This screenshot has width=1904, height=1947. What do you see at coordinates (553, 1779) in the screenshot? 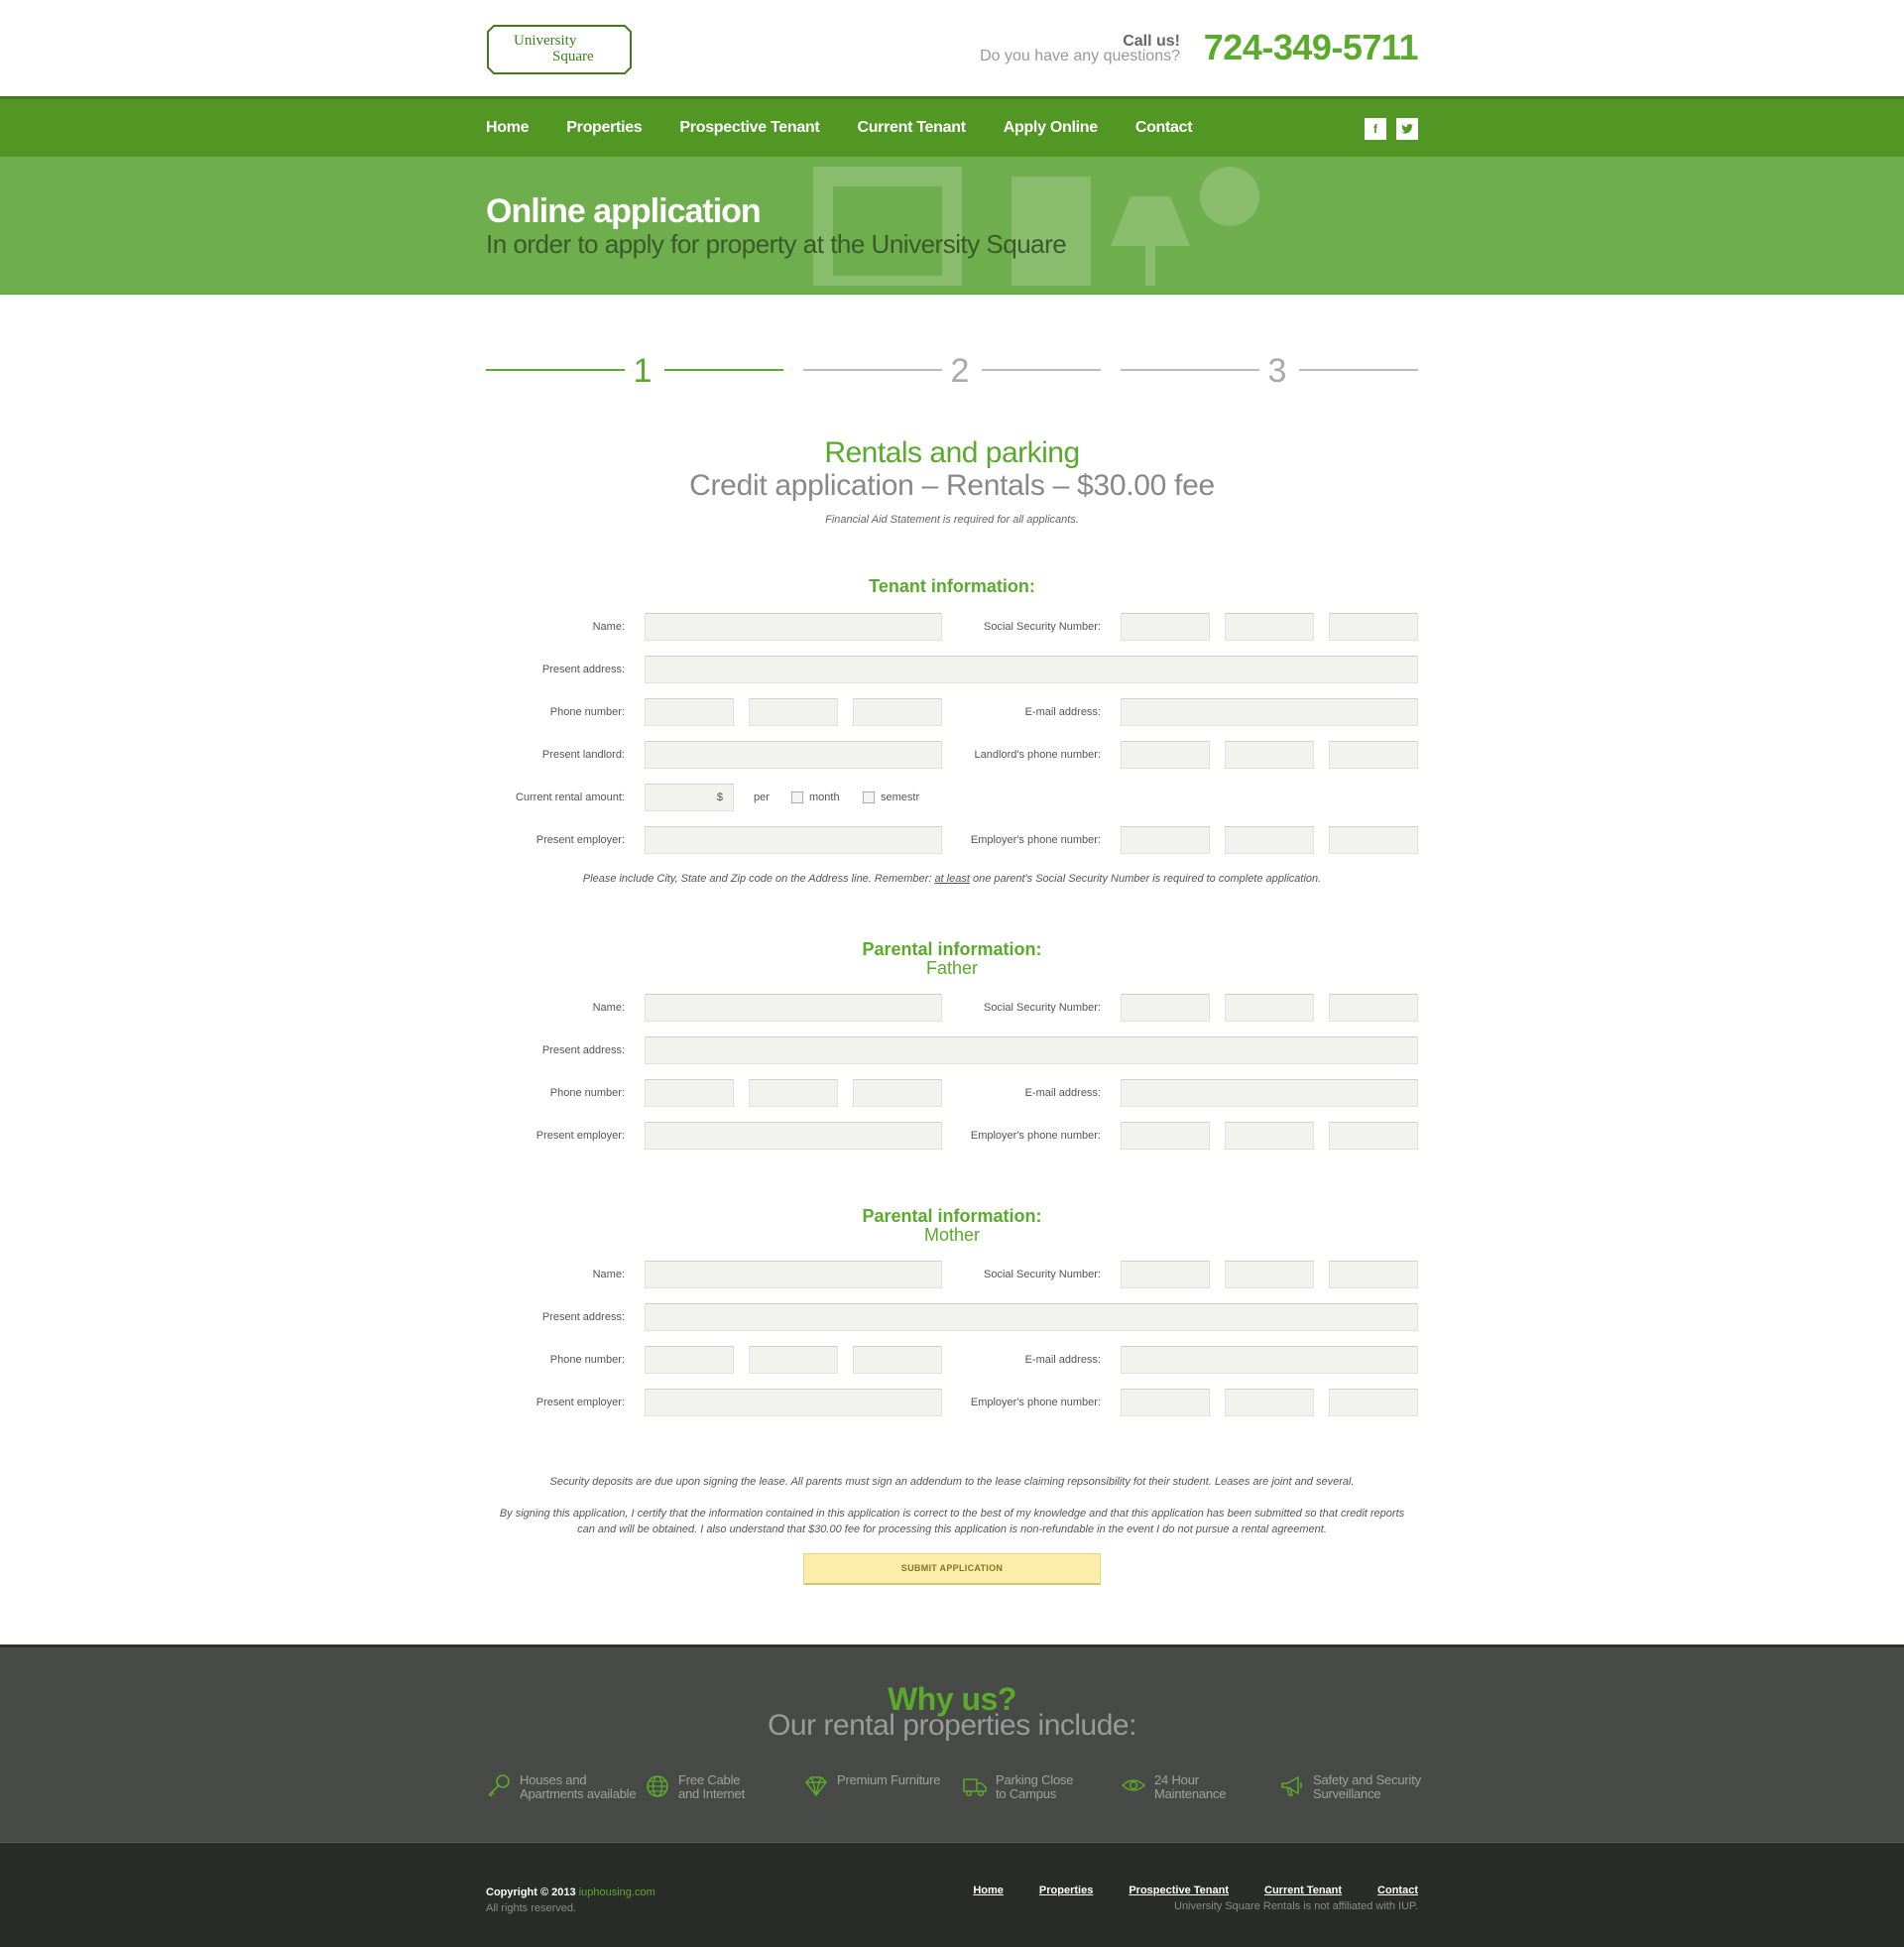
I see `feature-line: Houses and` at bounding box center [553, 1779].